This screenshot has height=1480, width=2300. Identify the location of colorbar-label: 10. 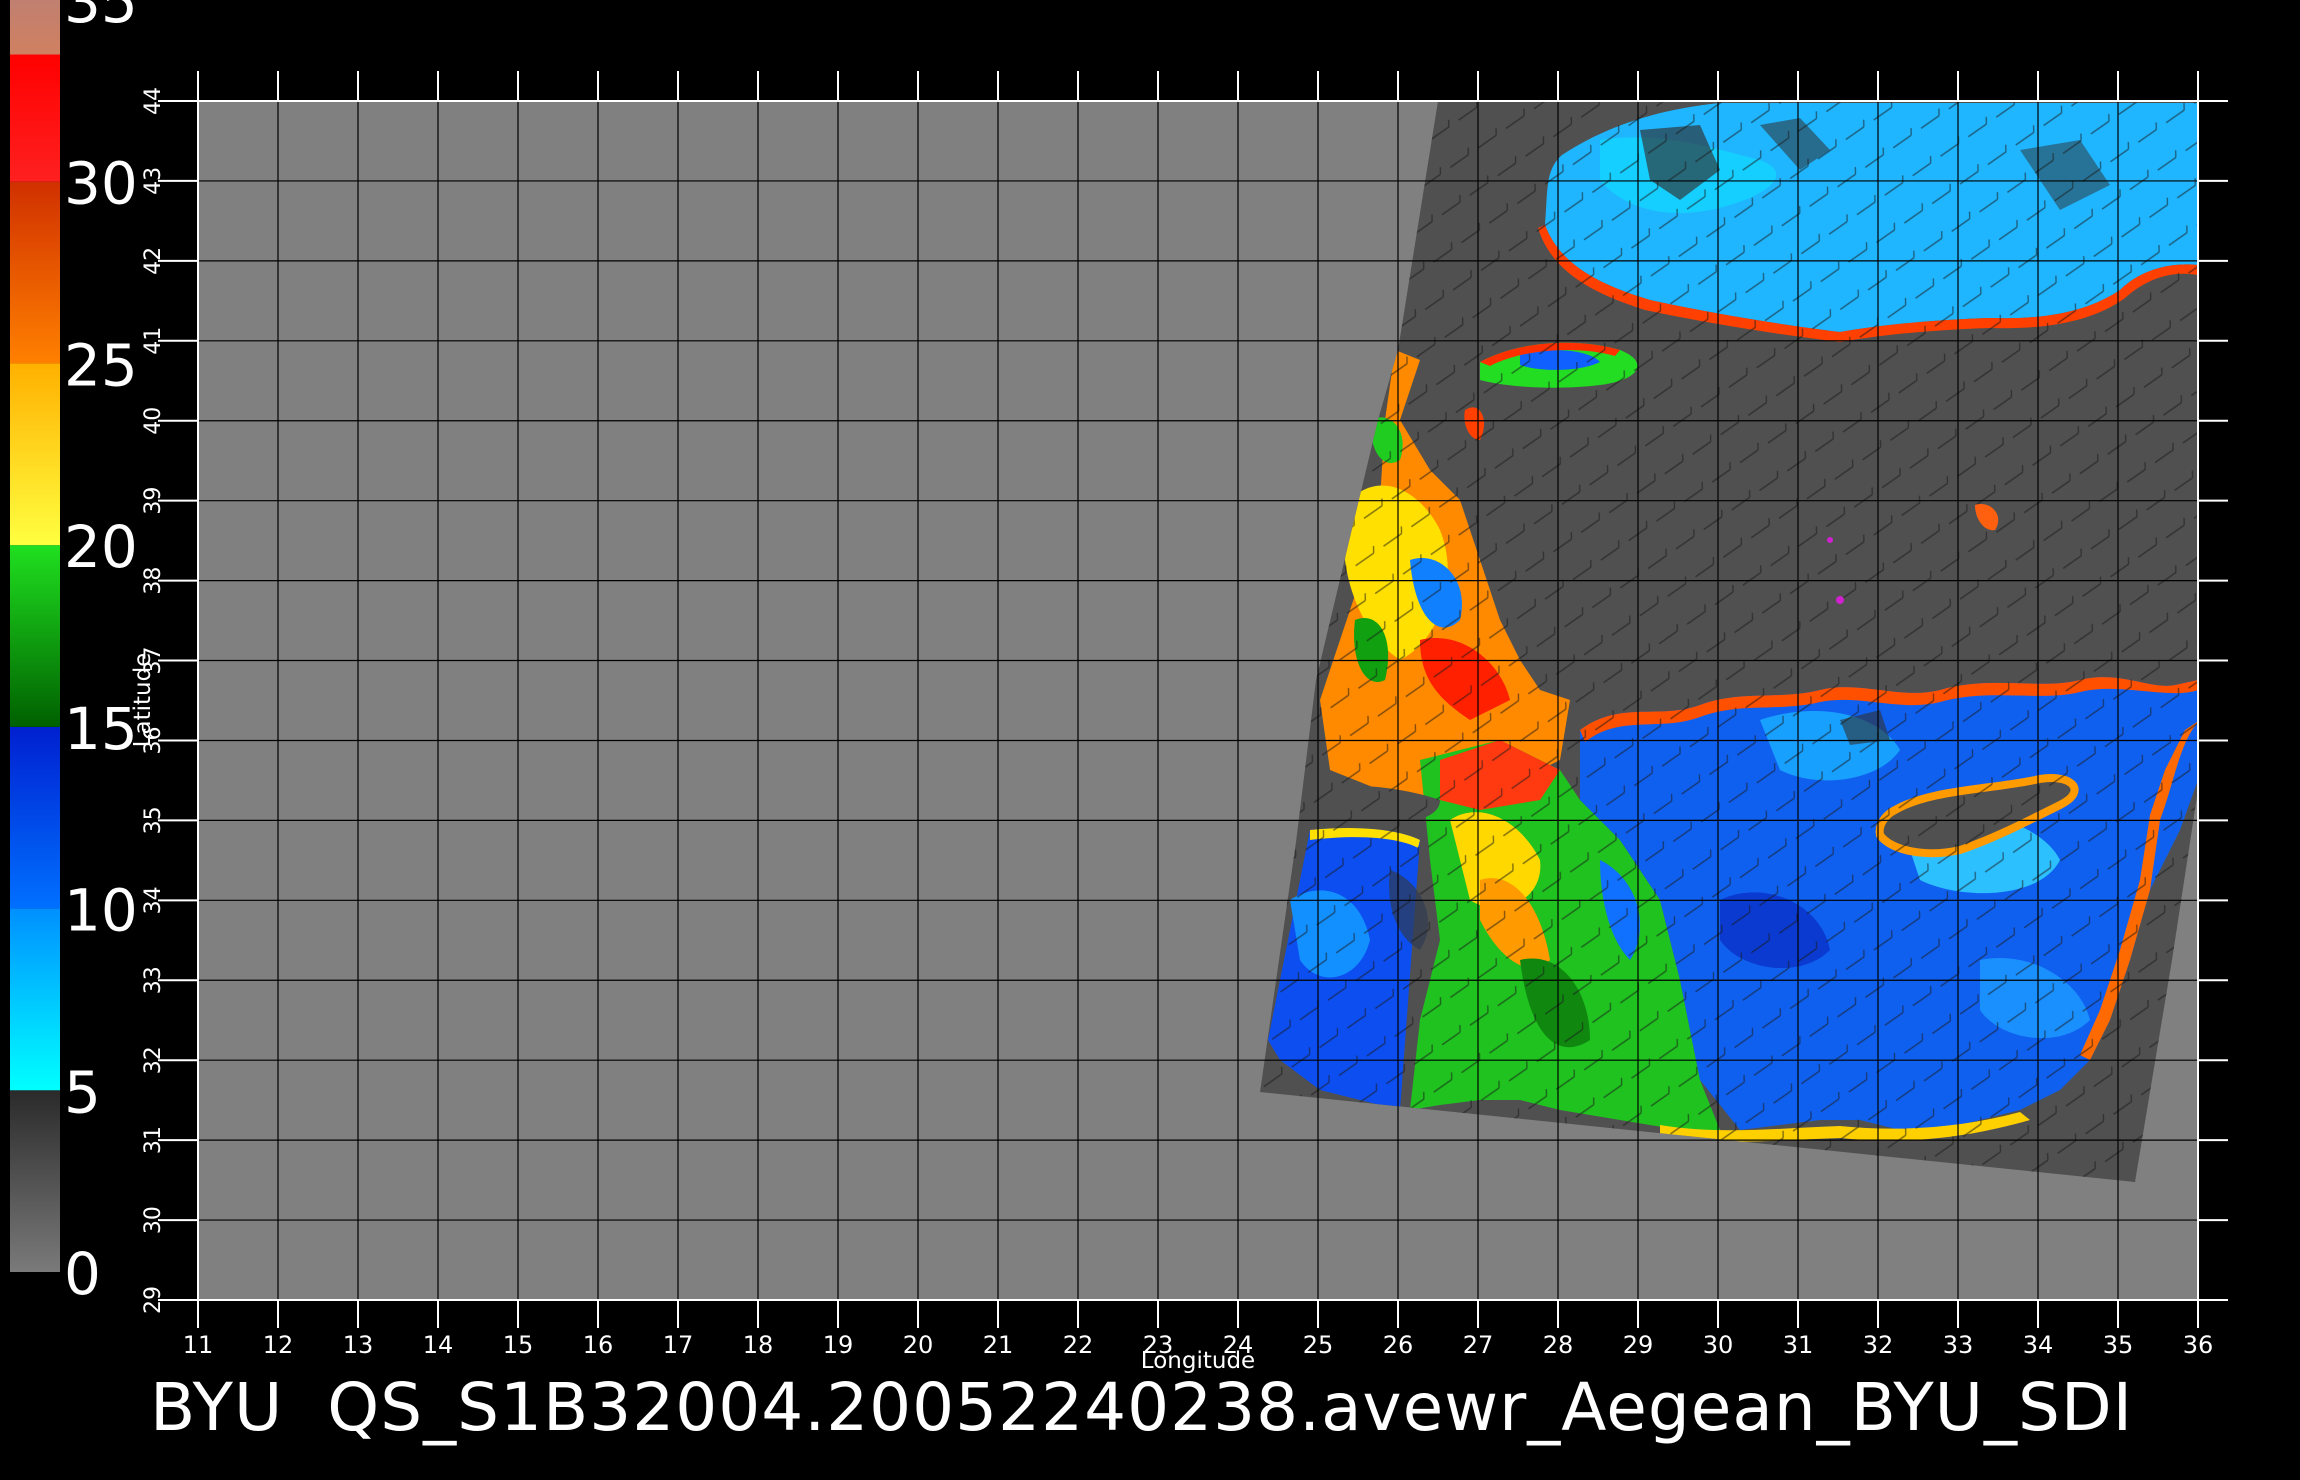
(101, 911).